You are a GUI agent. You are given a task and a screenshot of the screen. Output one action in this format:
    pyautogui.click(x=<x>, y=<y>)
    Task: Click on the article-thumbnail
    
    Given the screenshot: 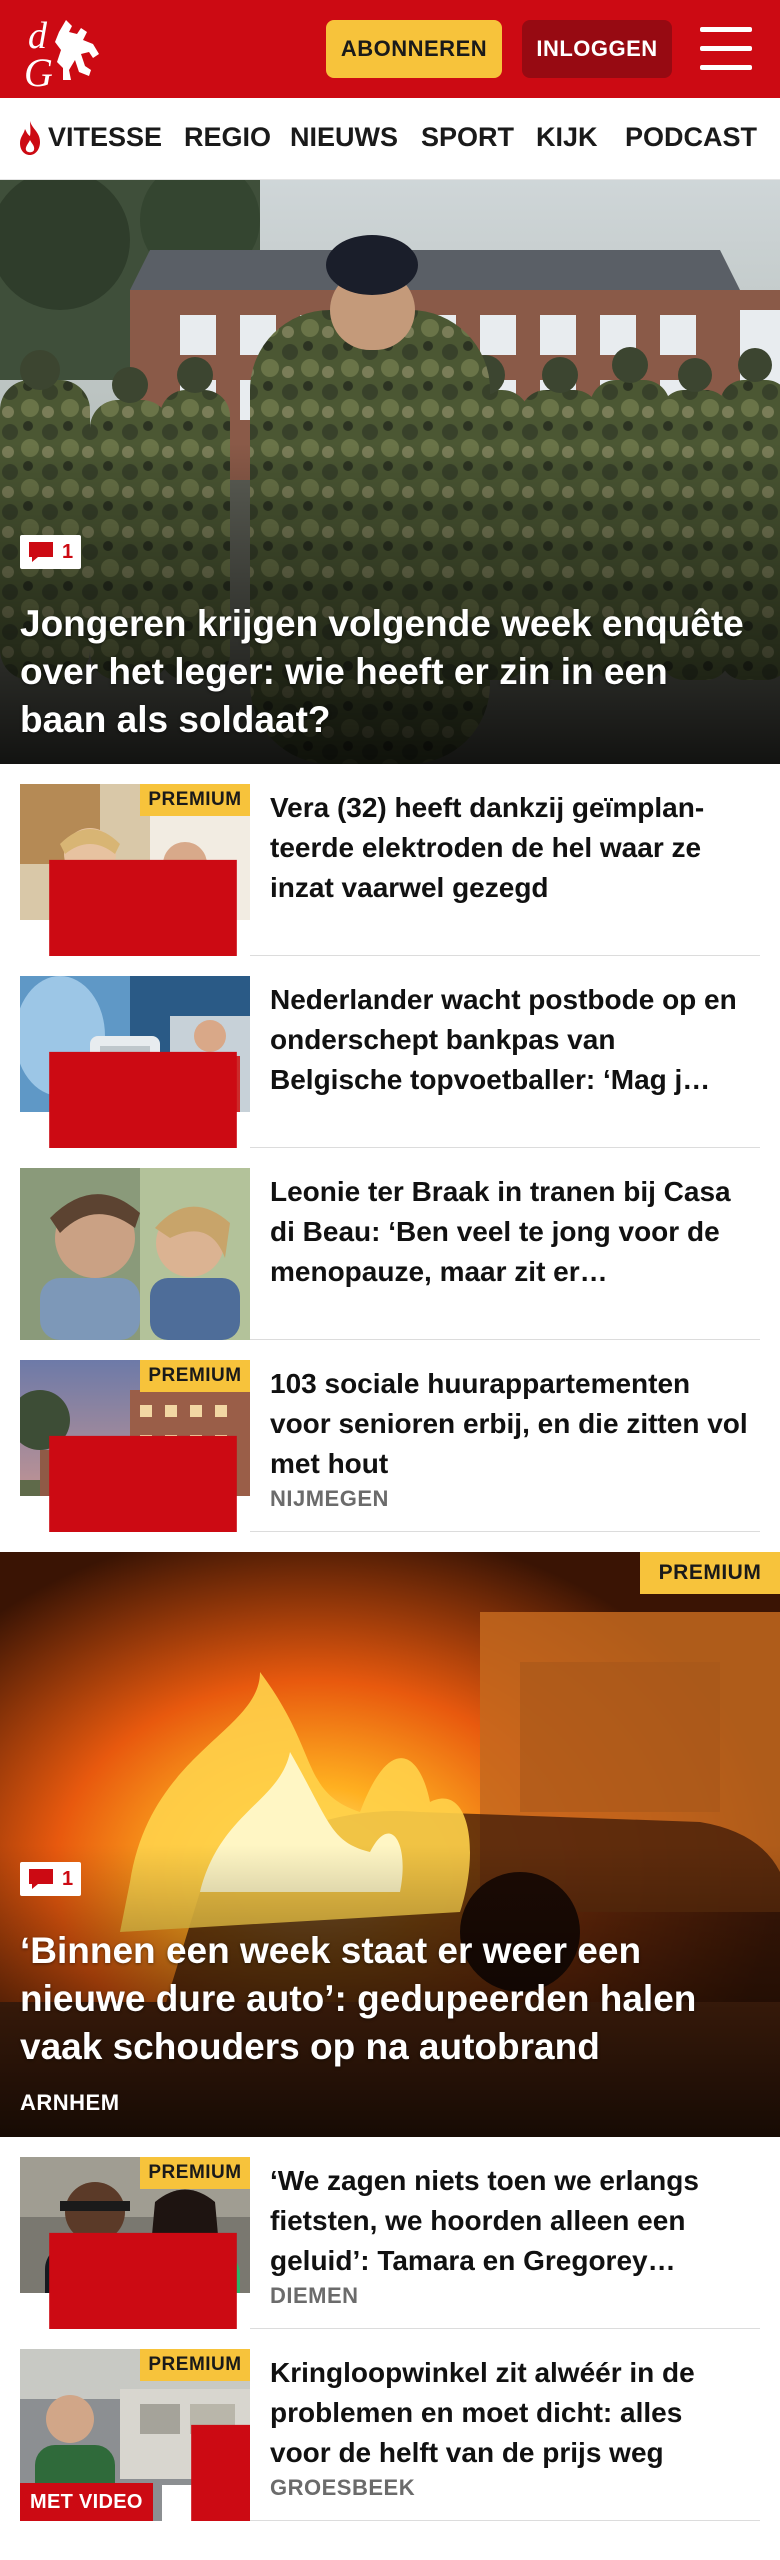 What is the action you would take?
    pyautogui.click(x=135, y=1254)
    